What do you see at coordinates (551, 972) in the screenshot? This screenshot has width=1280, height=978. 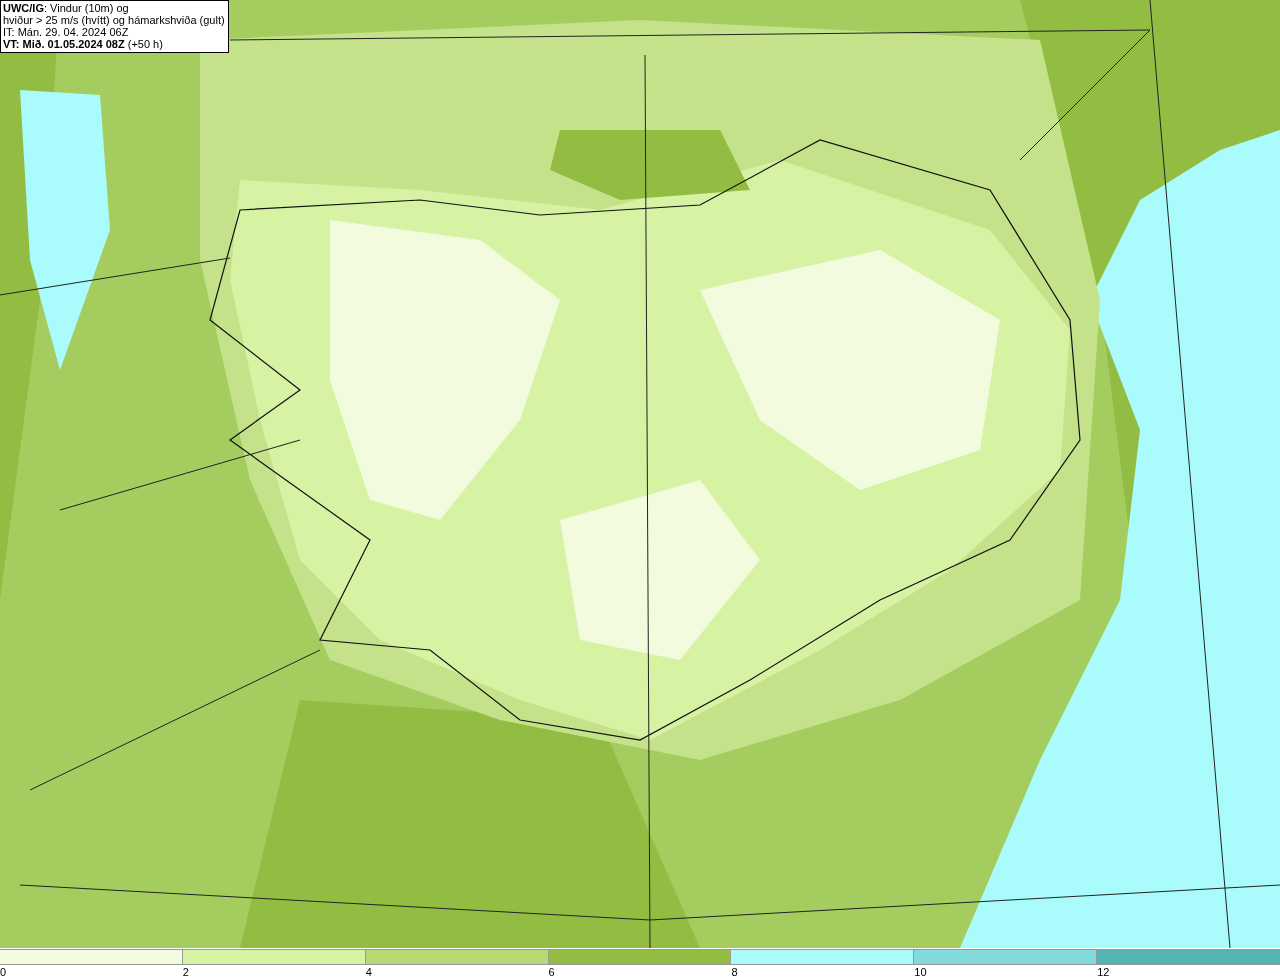 I see `tick-label: 6` at bounding box center [551, 972].